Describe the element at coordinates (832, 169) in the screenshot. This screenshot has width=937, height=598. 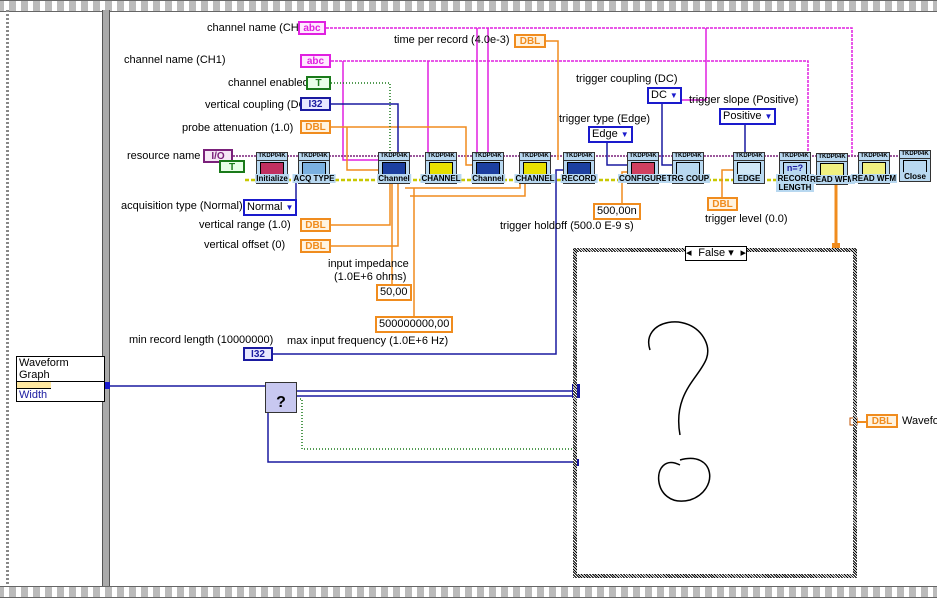
I see `read-waveform-node: TKDP04K READ WFM` at that location.